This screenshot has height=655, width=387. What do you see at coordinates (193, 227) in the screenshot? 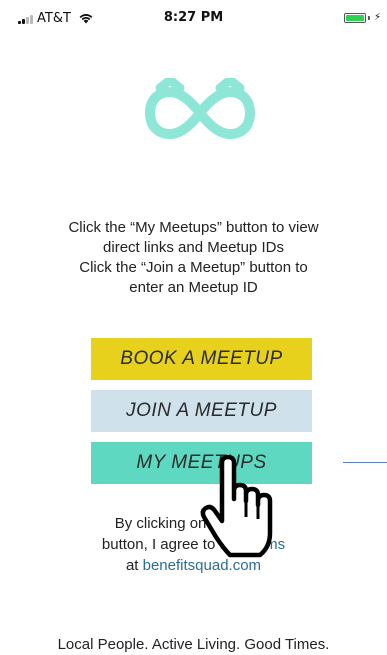
I see `instructions-line: Click the “My Meetups” button to view` at bounding box center [193, 227].